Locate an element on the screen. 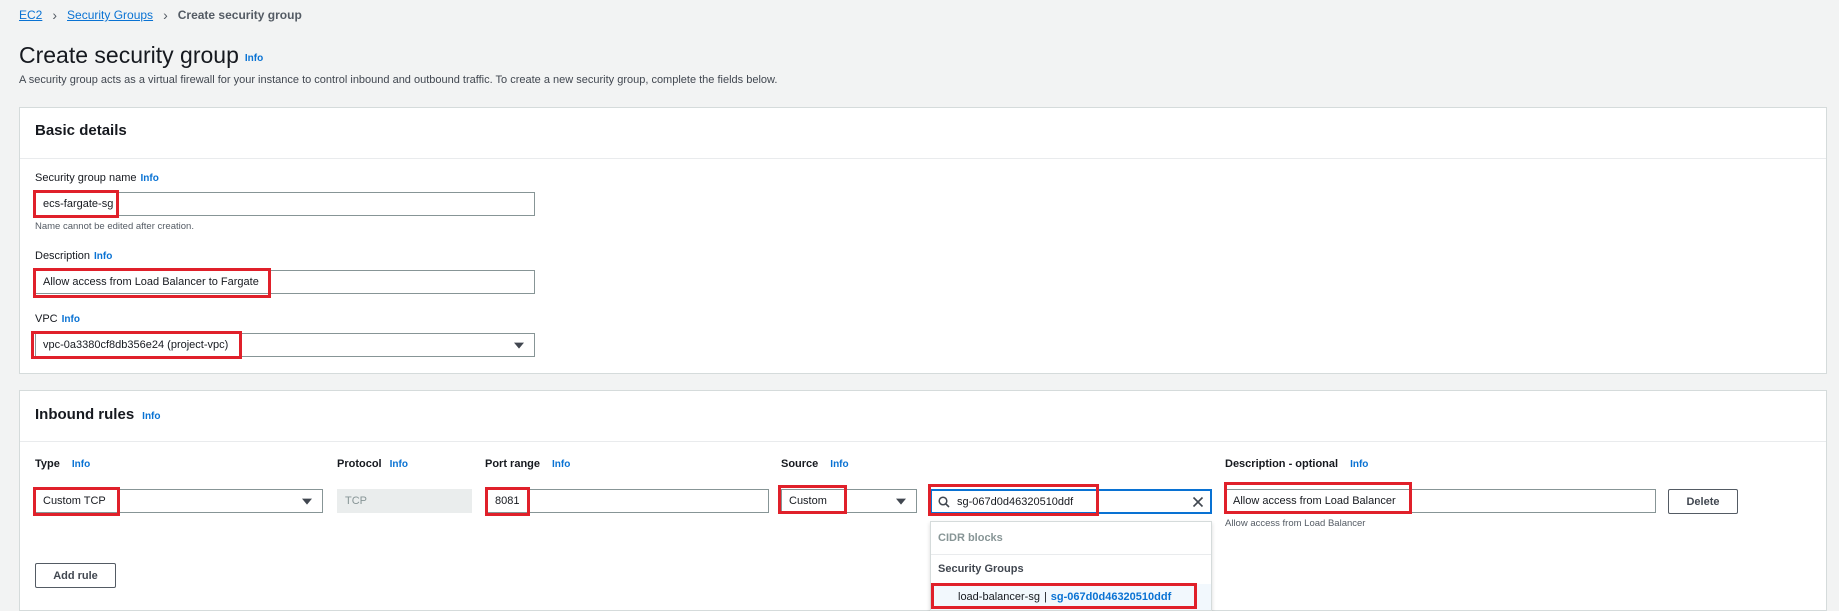 This screenshot has width=1839, height=611. inbound-rules-title-text: Inbound rules is located at coordinates (85, 414).